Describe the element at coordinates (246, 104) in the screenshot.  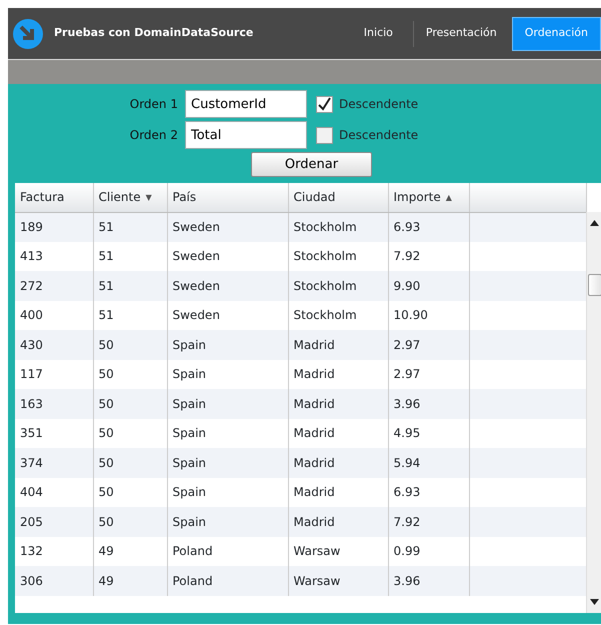
I see `input-field: CustomerId` at that location.